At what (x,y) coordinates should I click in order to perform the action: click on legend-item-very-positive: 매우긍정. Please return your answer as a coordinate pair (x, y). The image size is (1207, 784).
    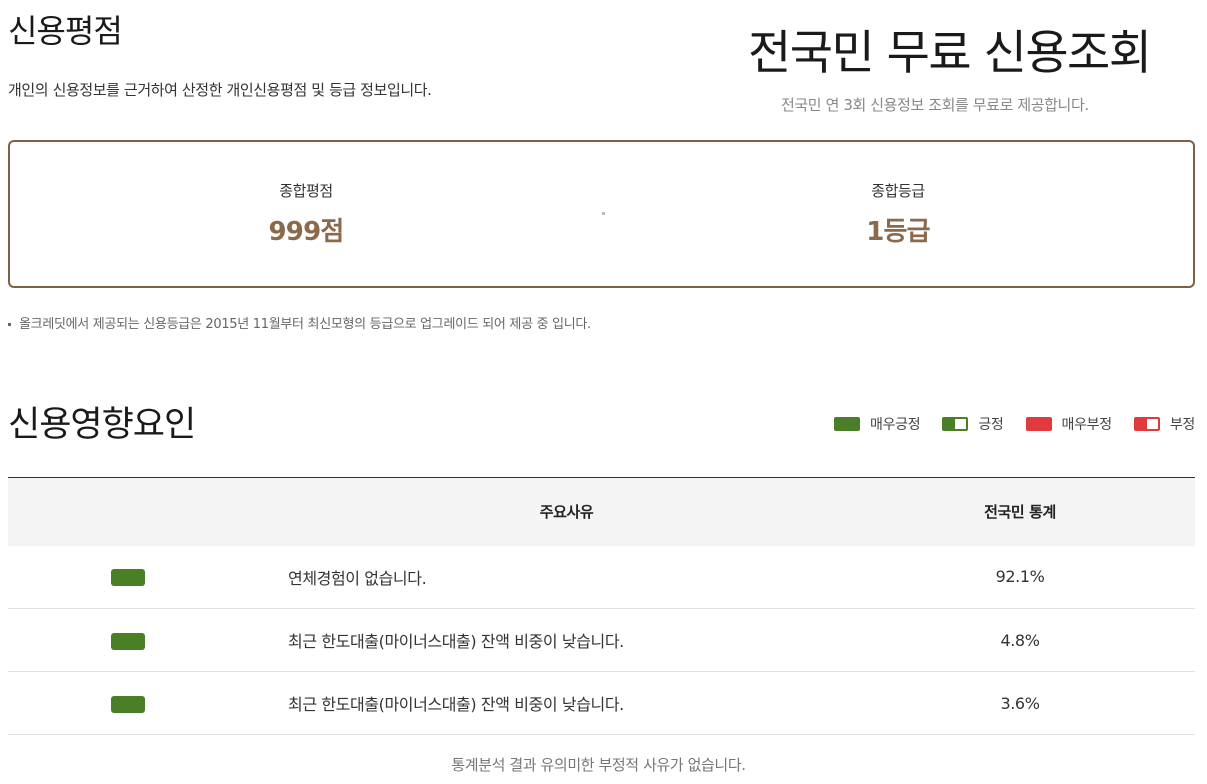
    Looking at the image, I should click on (877, 424).